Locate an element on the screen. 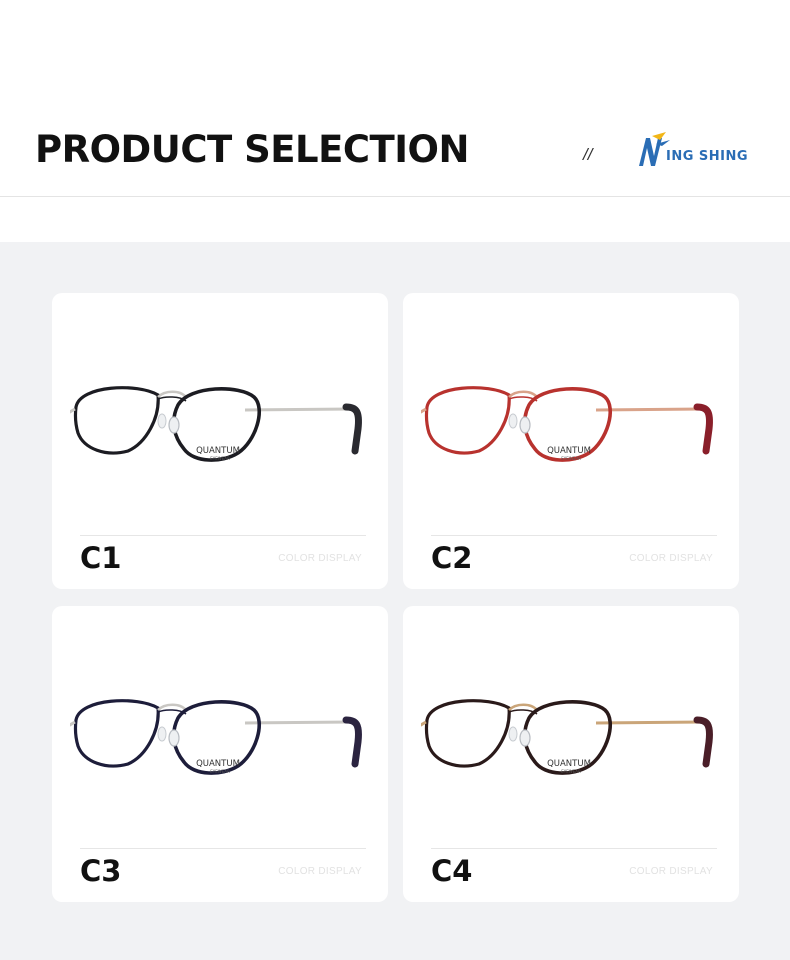 This screenshot has width=790, height=960. product-card: QUANTUM EYEWEAR C4 COLOR DISPLAY is located at coordinates (571, 754).